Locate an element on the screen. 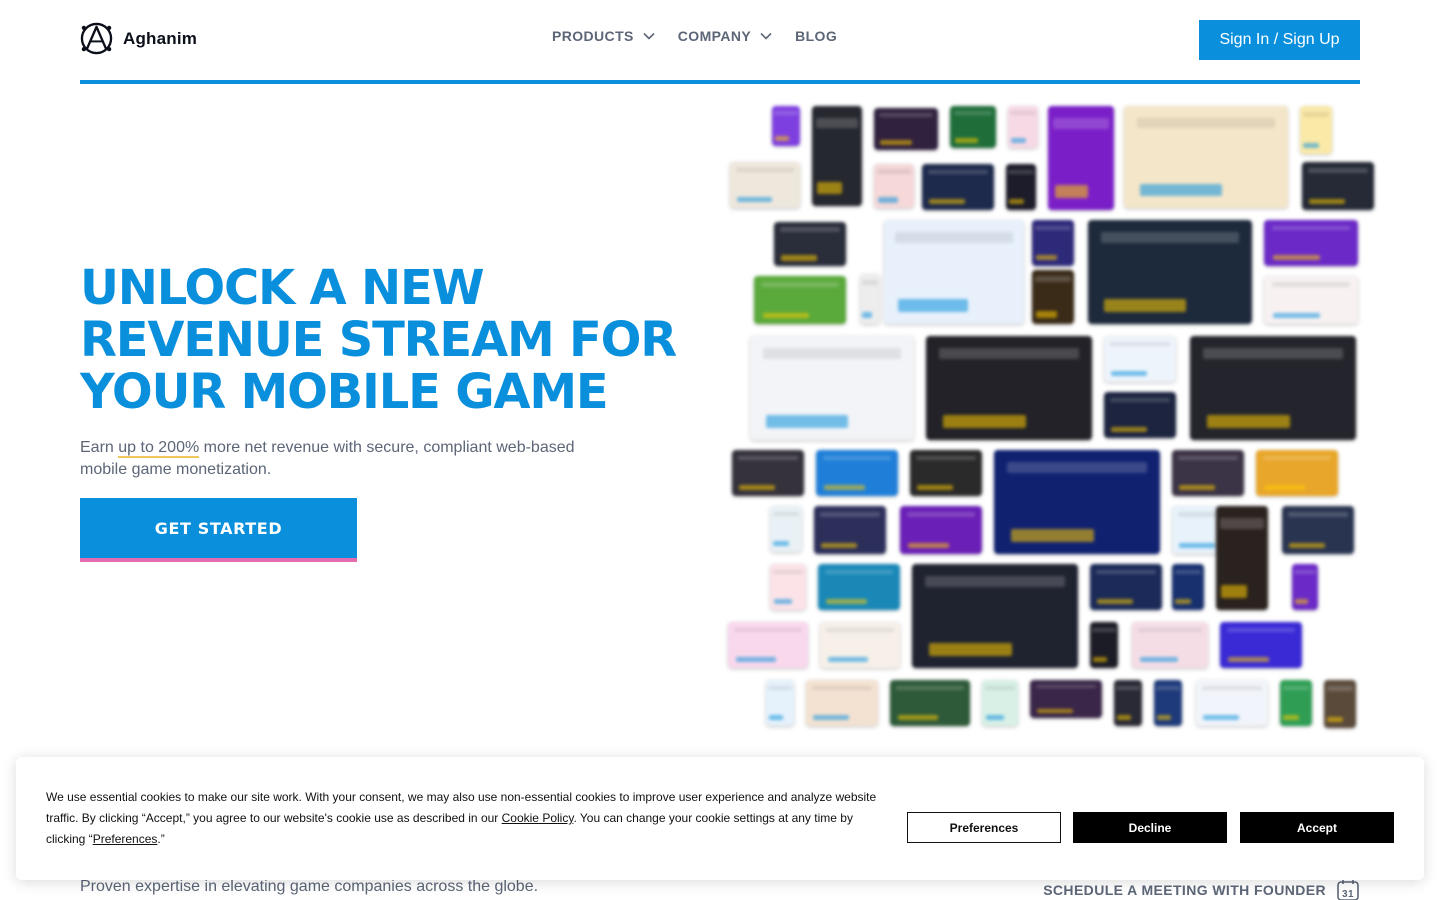  preferences-link: Preferences is located at coordinates (125, 839).